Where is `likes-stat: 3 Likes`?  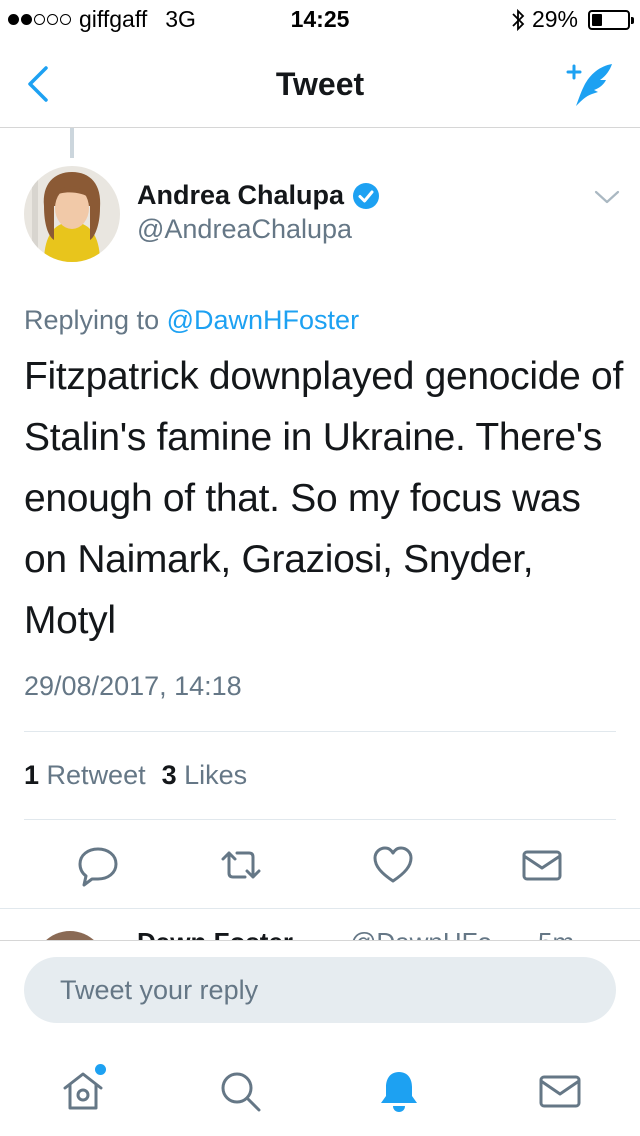 likes-stat: 3 Likes is located at coordinates (205, 775).